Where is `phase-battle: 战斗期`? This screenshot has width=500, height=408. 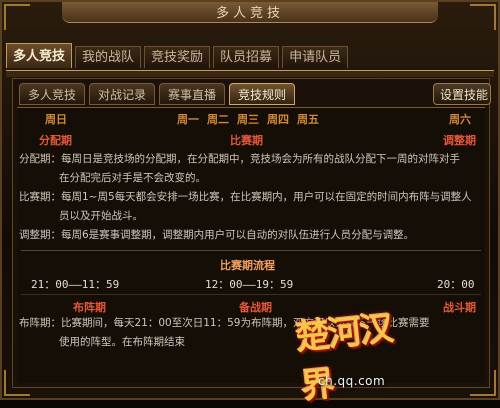 phase-battle: 战斗期 is located at coordinates (459, 307).